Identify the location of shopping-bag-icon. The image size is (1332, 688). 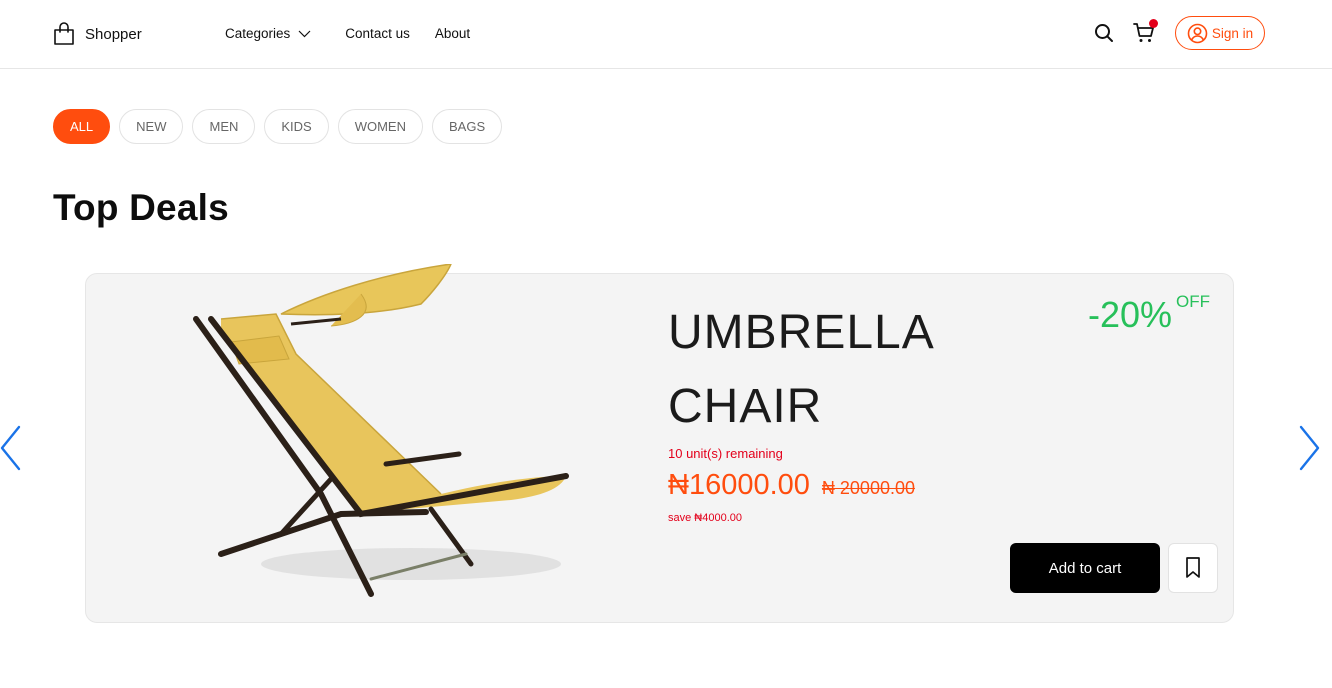
(64, 33).